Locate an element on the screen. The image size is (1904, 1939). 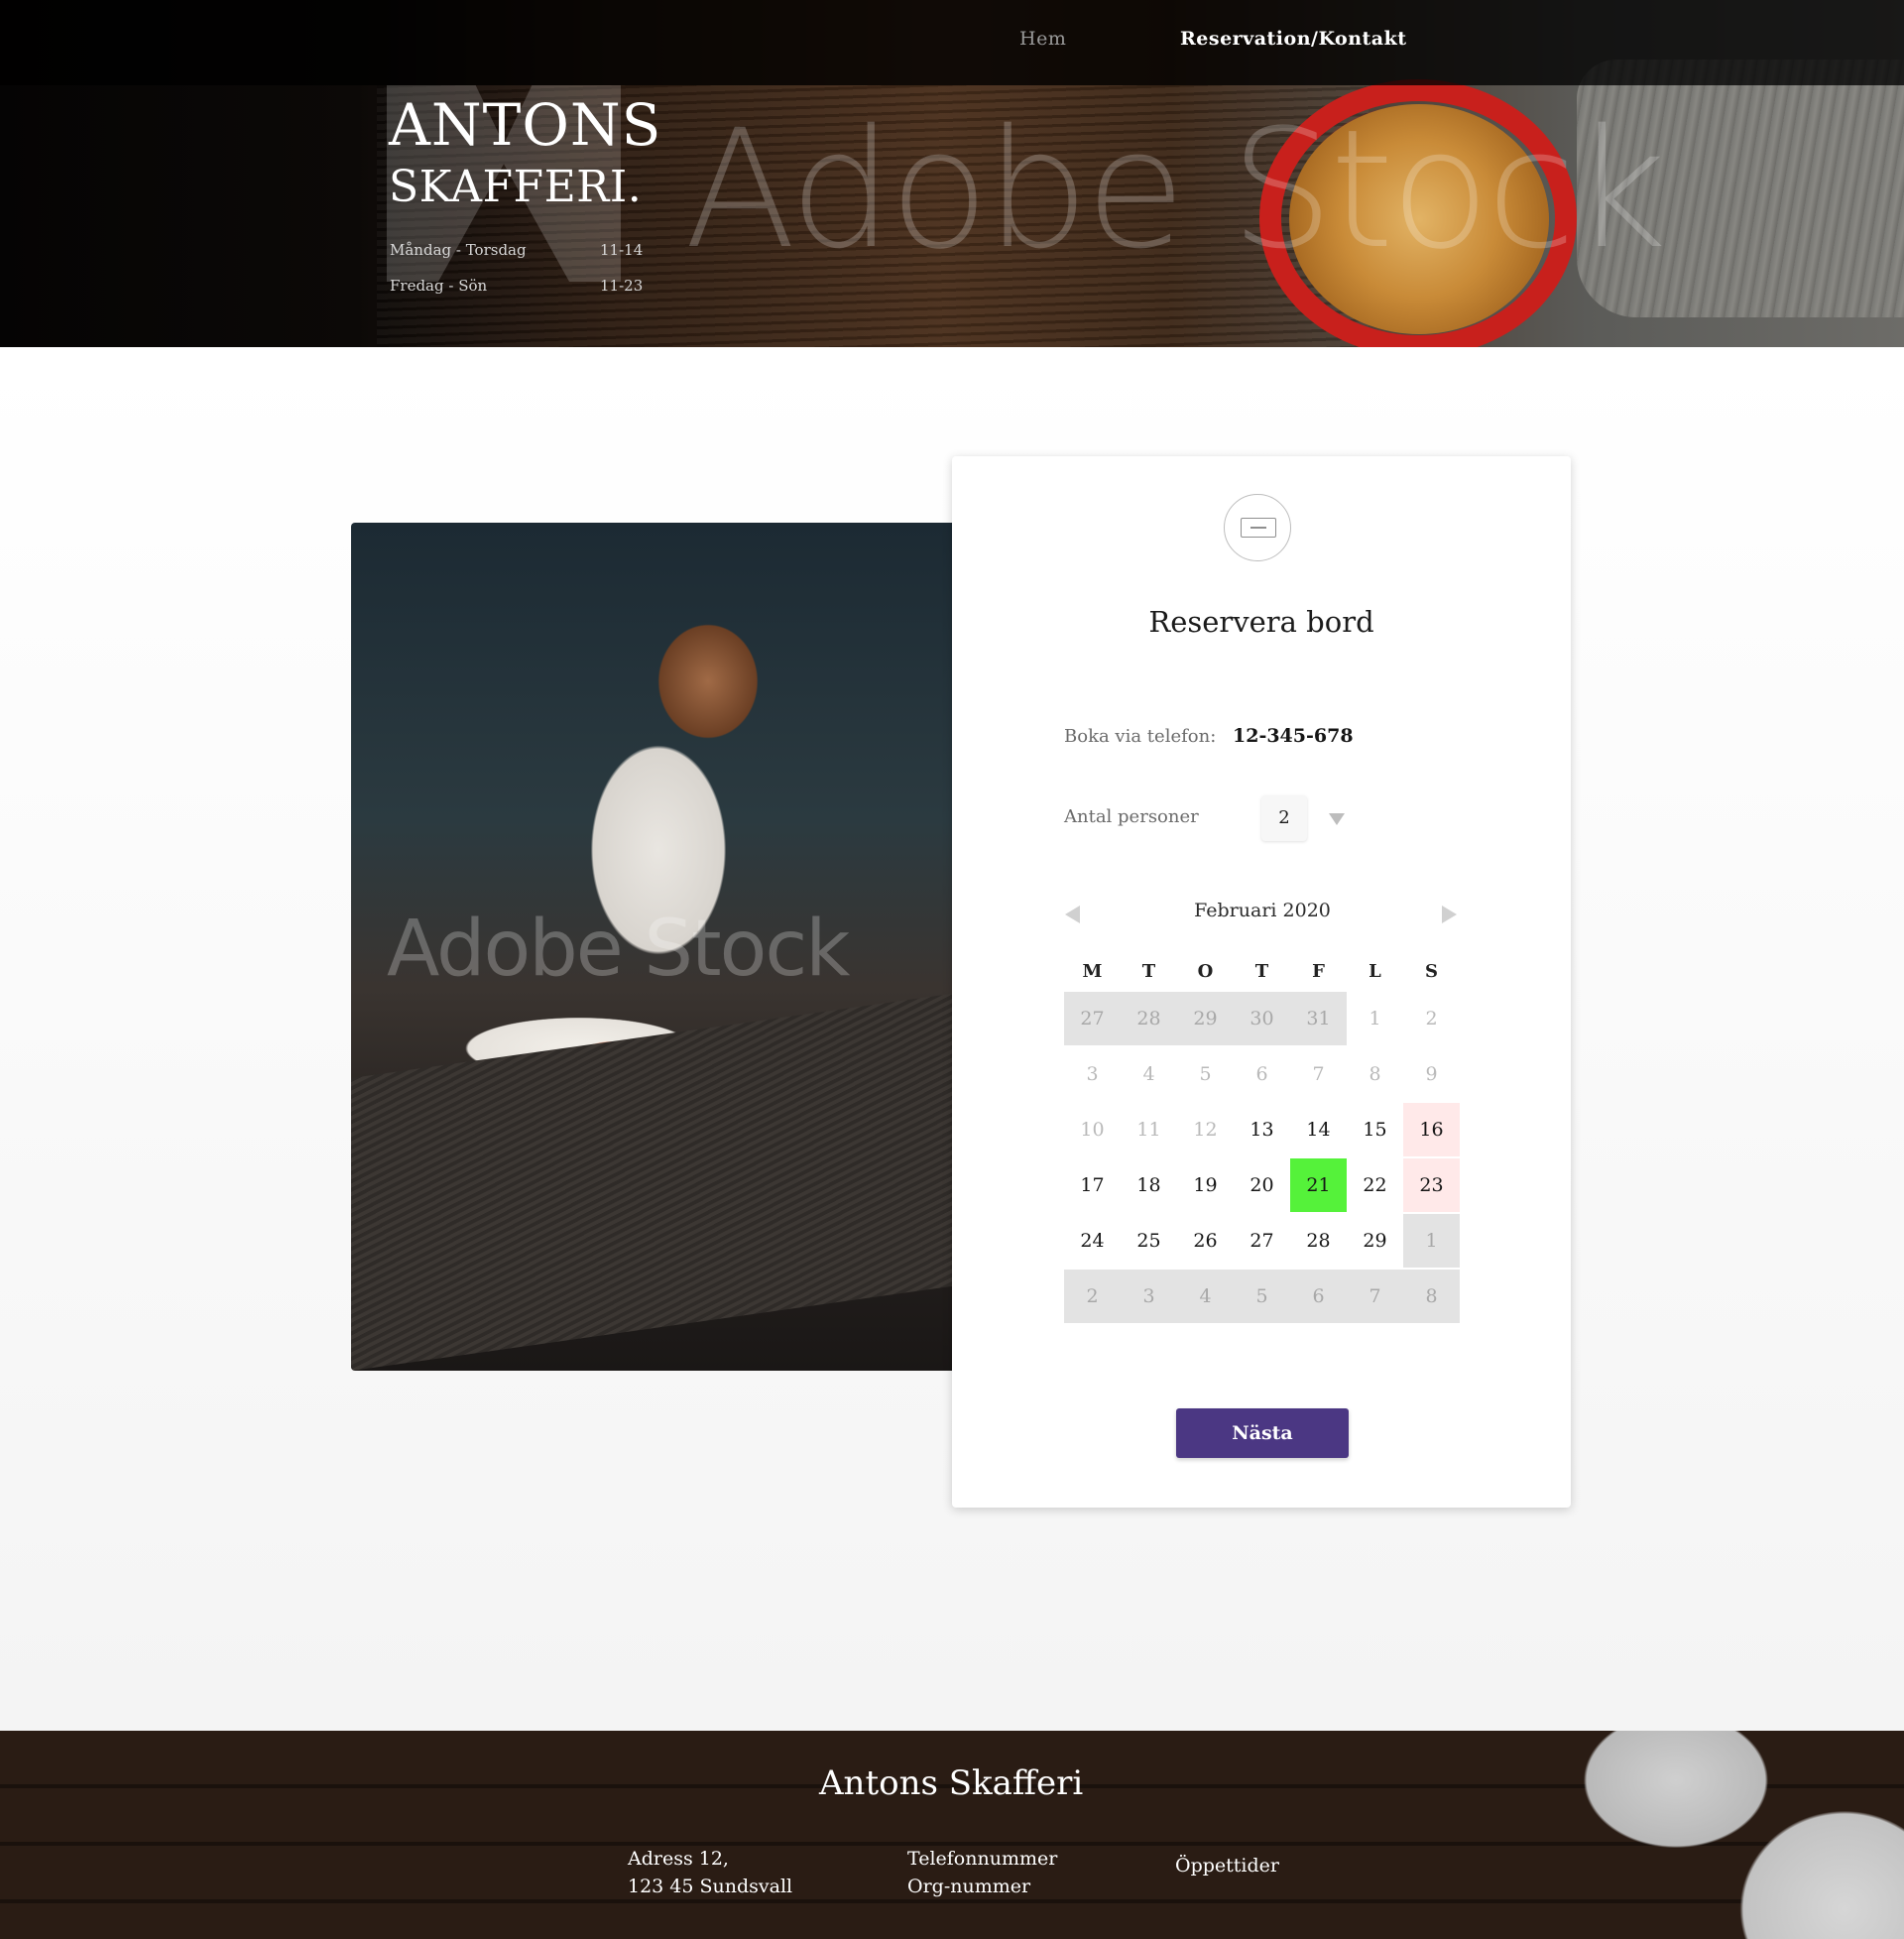
reservation-title: Reservera bord is located at coordinates (1261, 622).